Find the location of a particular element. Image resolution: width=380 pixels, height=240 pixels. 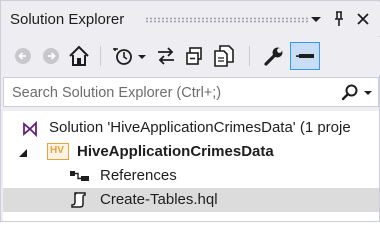

solution-icon is located at coordinates (30, 129).